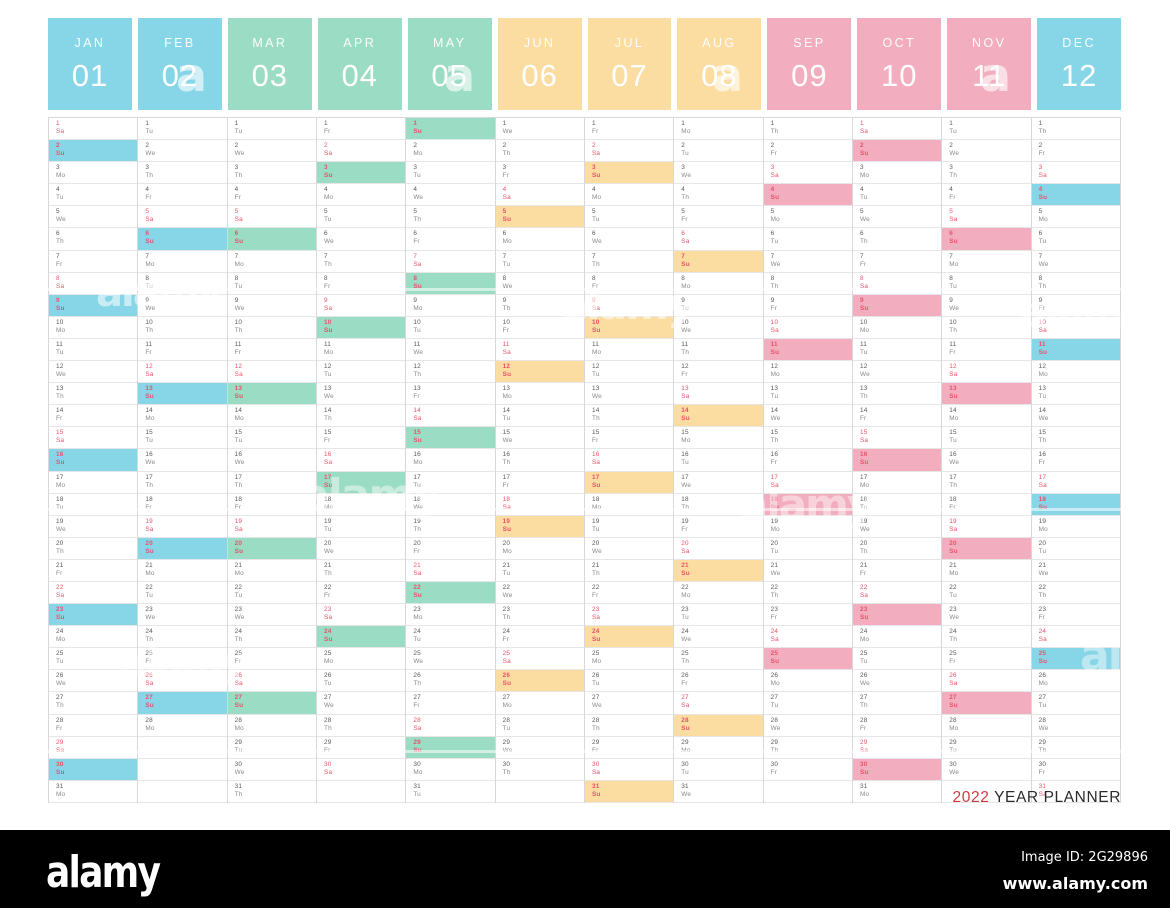 This screenshot has width=1170, height=908. Describe the element at coordinates (1075, 328) in the screenshot. I see `day-cell: 10 Sa` at that location.